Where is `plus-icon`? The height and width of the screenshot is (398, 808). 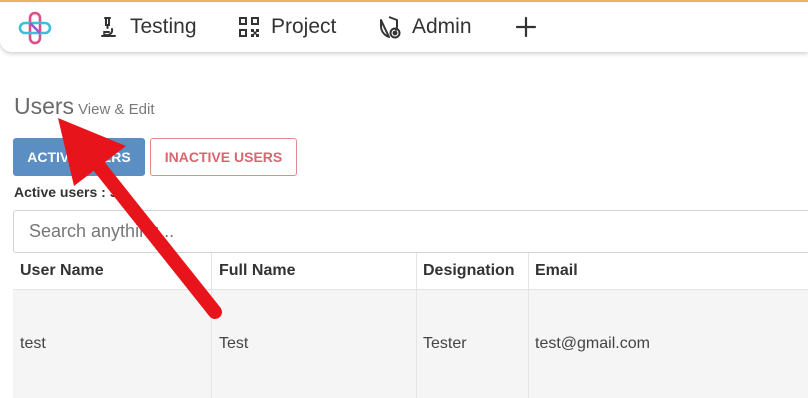
plus-icon is located at coordinates (526, 27).